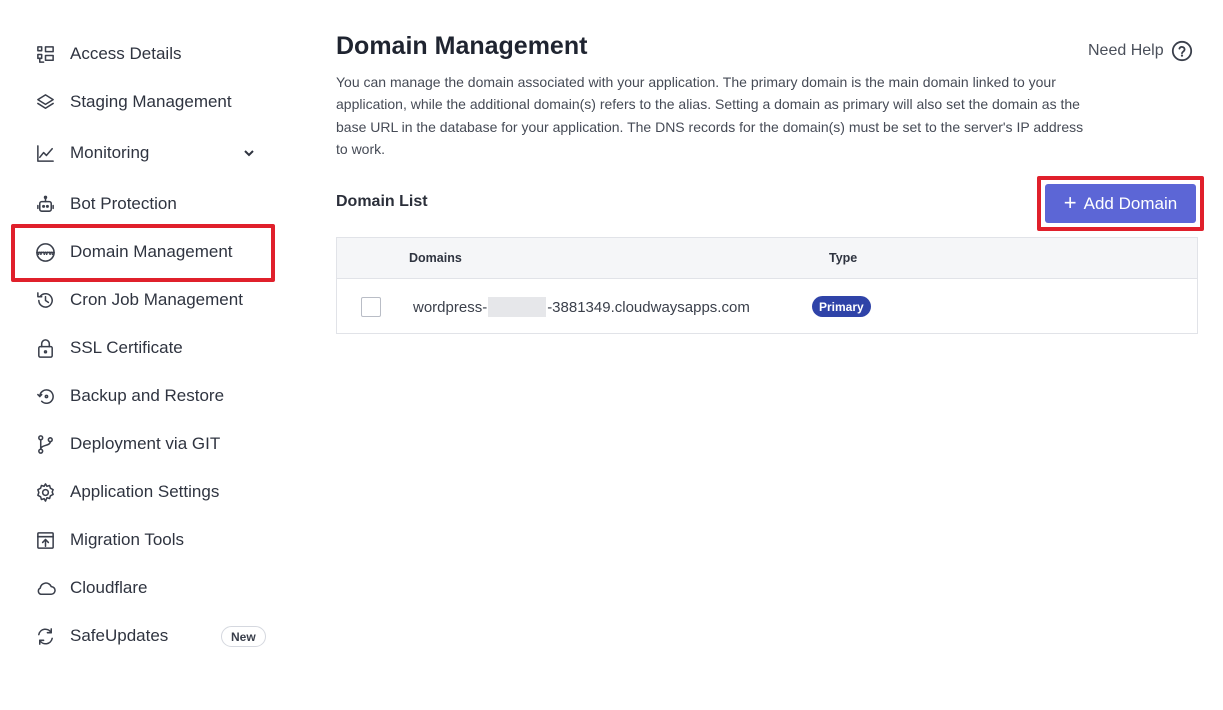 The image size is (1223, 710). I want to click on need-help-link: Need Help, so click(1140, 51).